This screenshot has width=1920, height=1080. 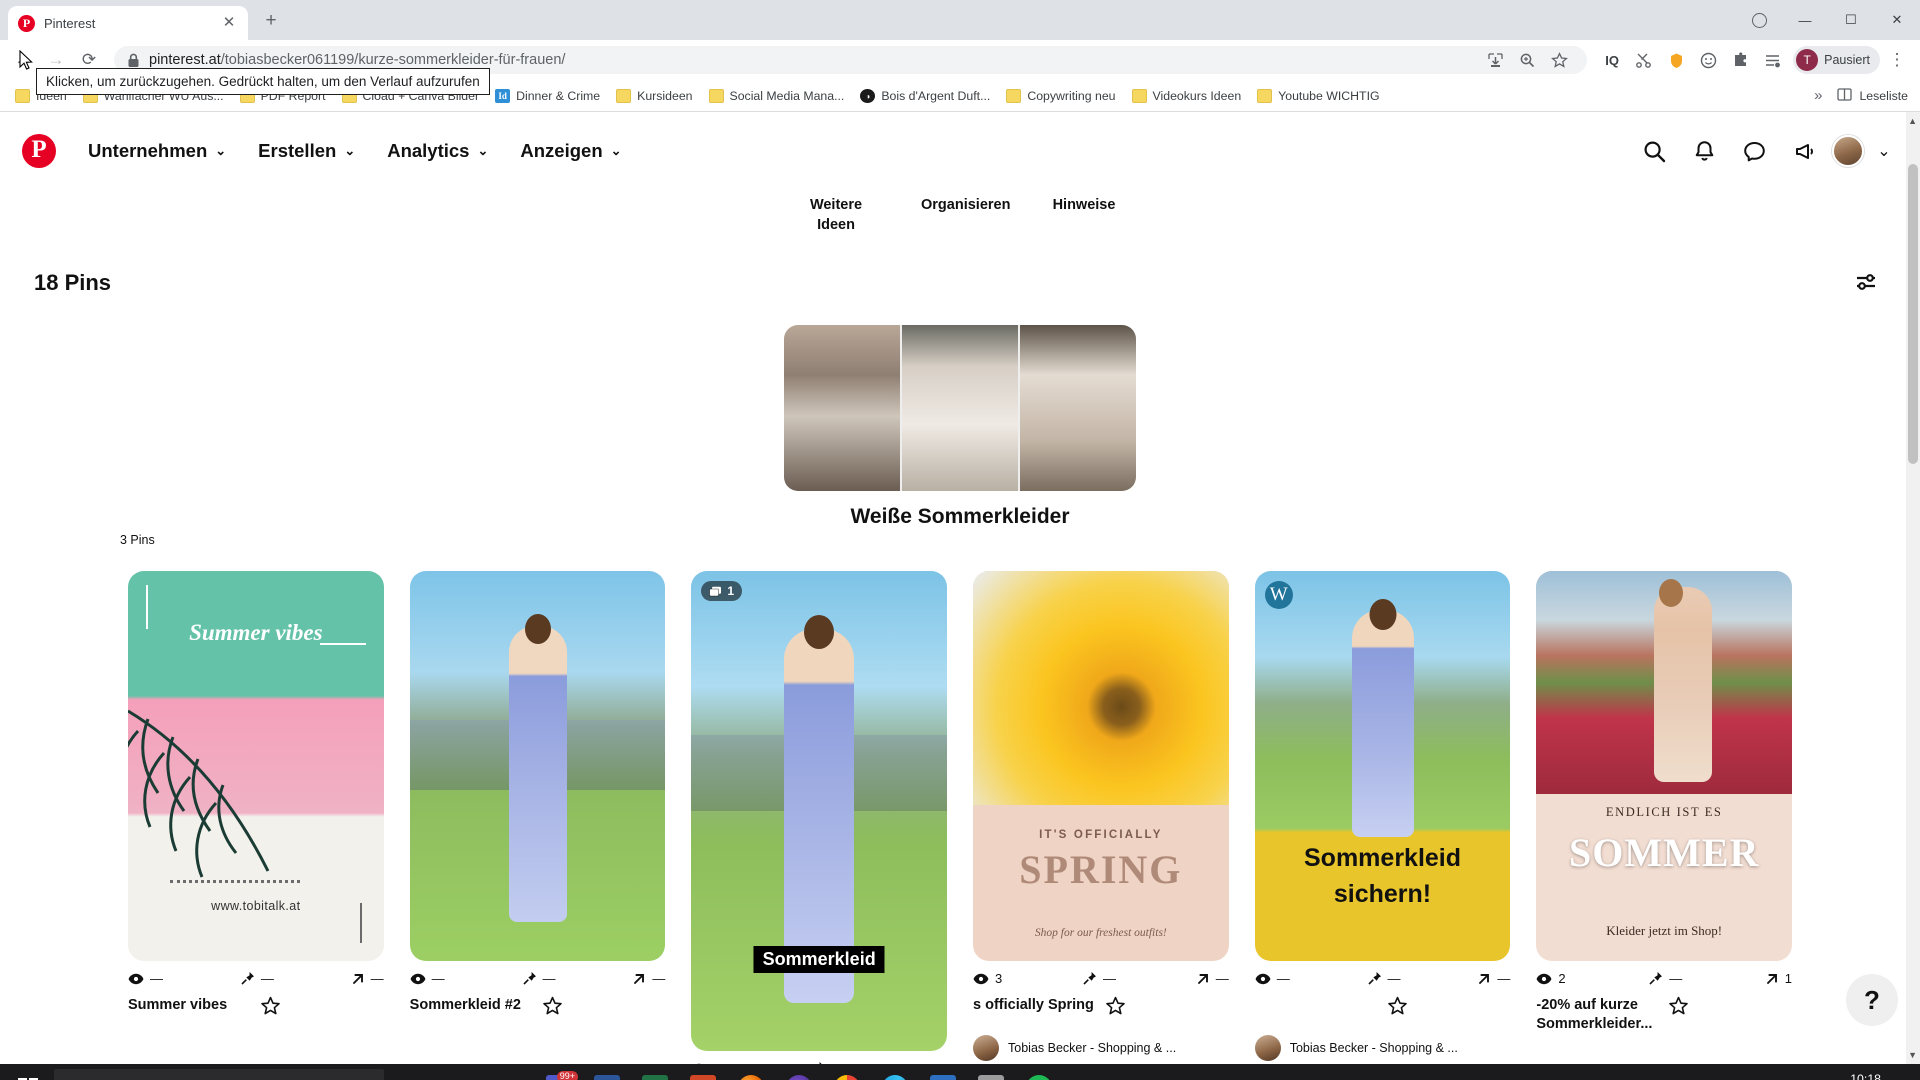 I want to click on zoom-icon, so click(x=1527, y=60).